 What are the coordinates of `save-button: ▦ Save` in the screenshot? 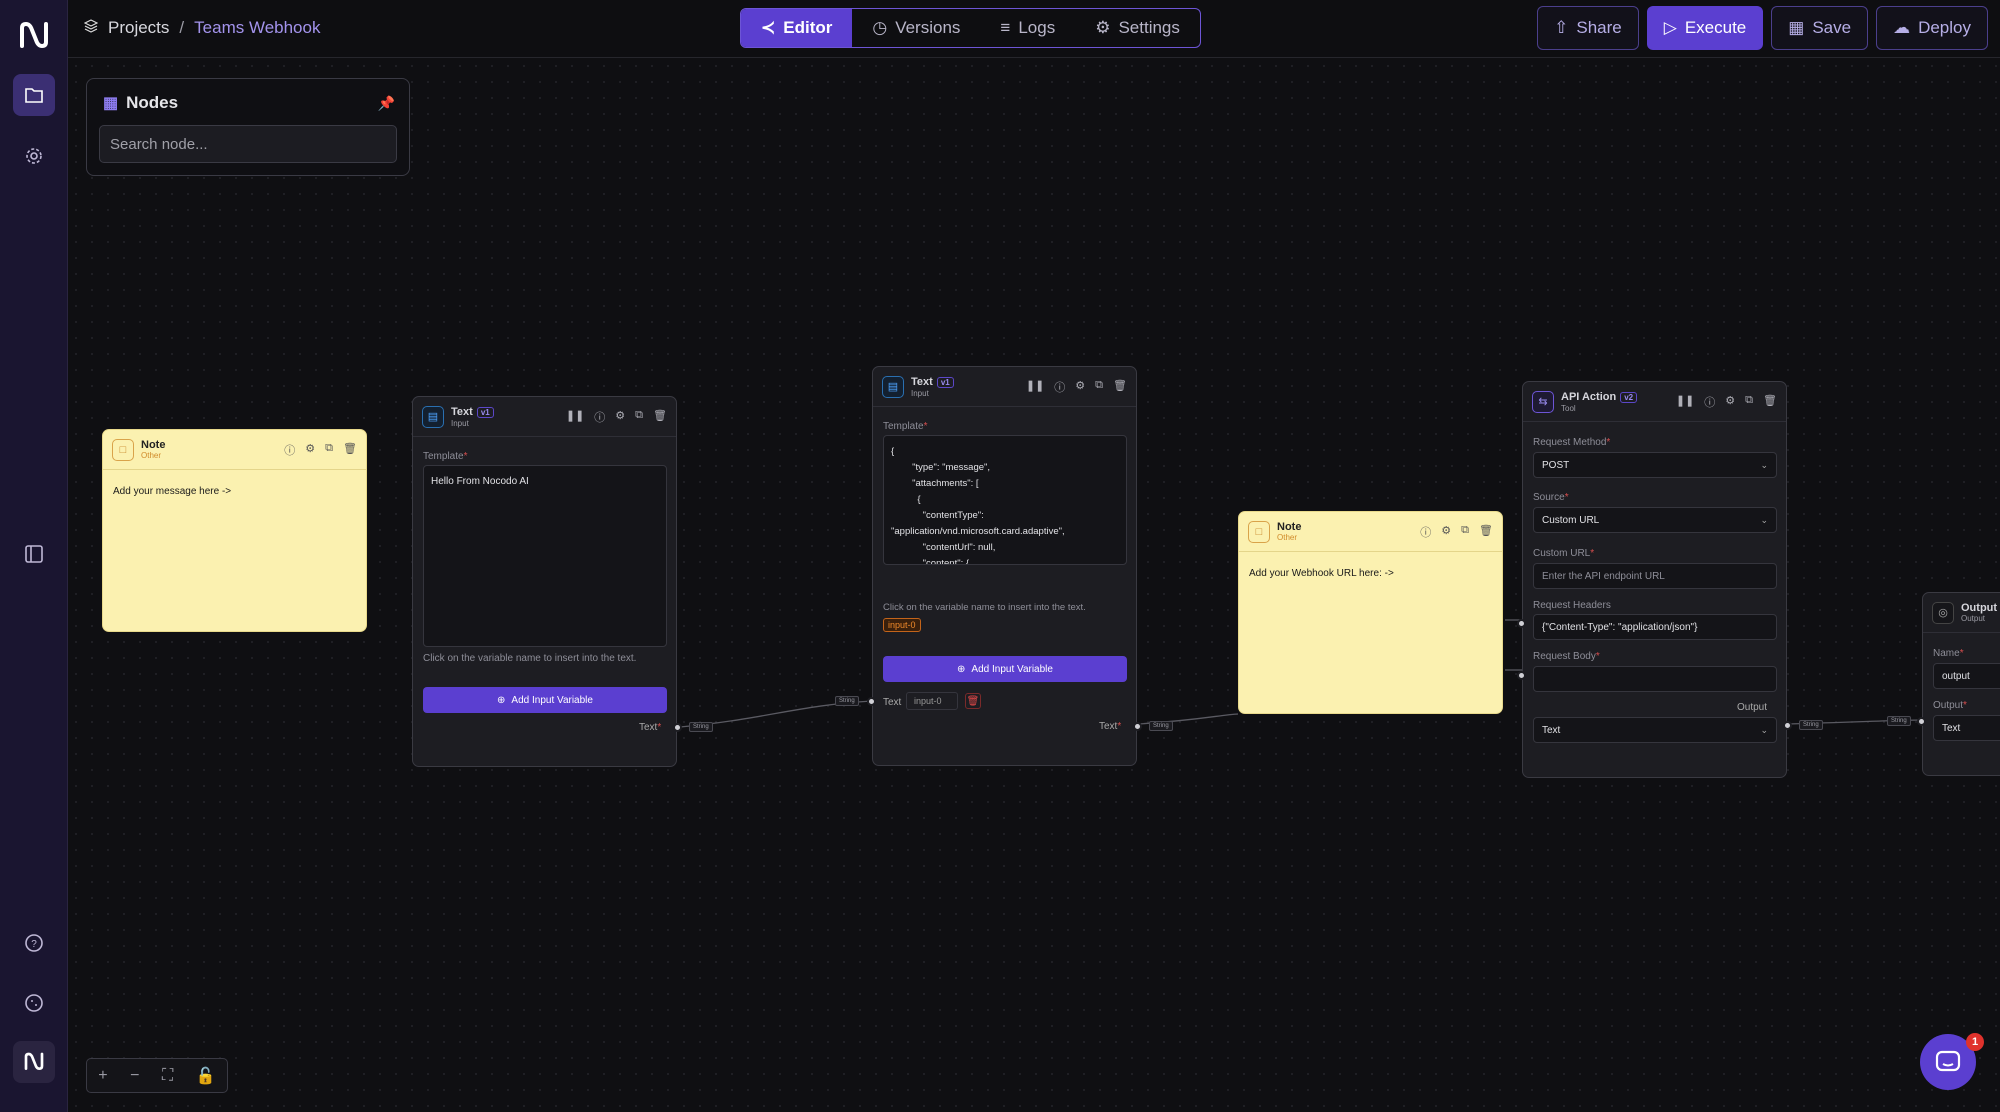 It's located at (1820, 28).